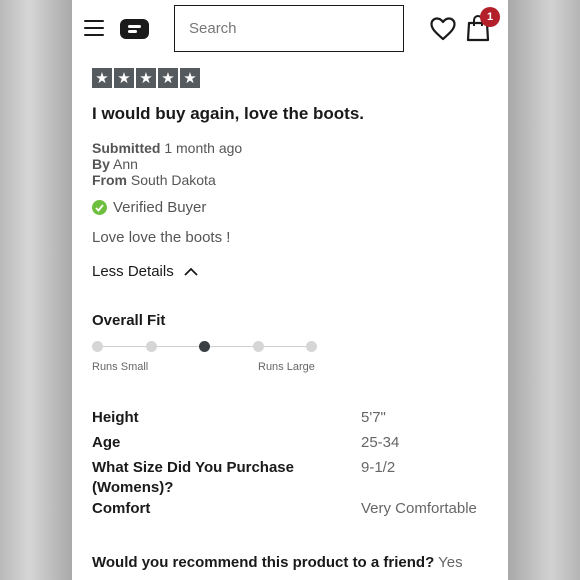 The image size is (580, 580). I want to click on search-input, so click(289, 28).